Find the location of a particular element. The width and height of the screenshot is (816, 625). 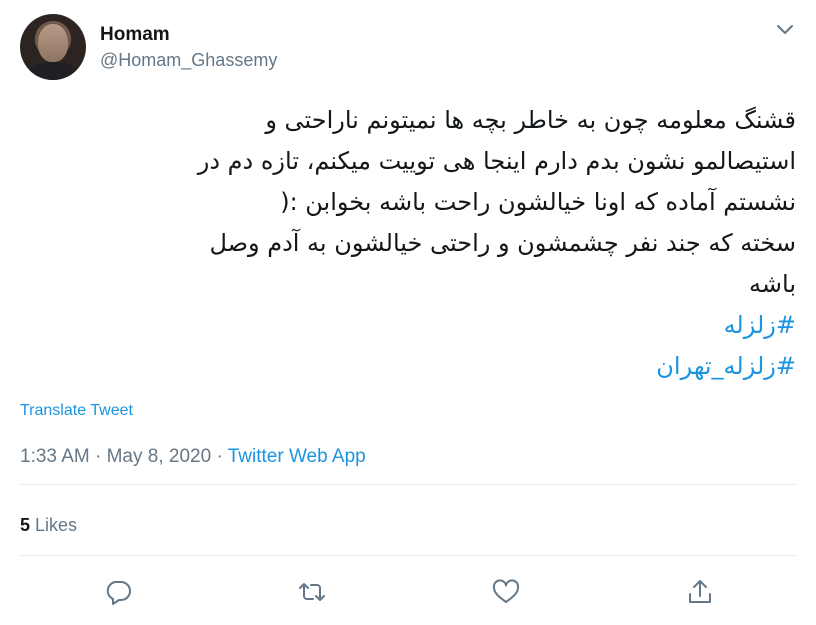

hashtag-line: #زلزله_تهران is located at coordinates (407, 366).